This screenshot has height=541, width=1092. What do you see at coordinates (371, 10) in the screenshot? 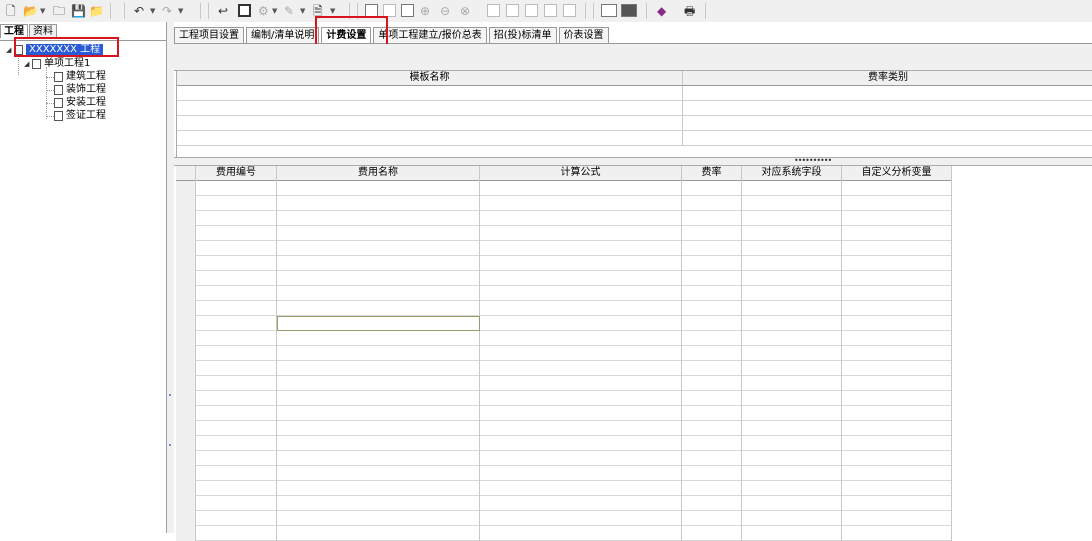
I see `layout-left-icon` at bounding box center [371, 10].